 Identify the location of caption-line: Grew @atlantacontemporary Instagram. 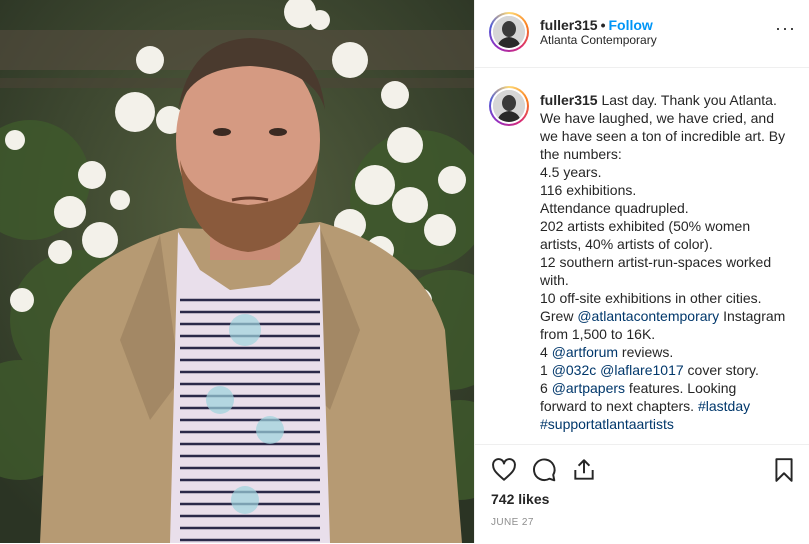
(671, 316).